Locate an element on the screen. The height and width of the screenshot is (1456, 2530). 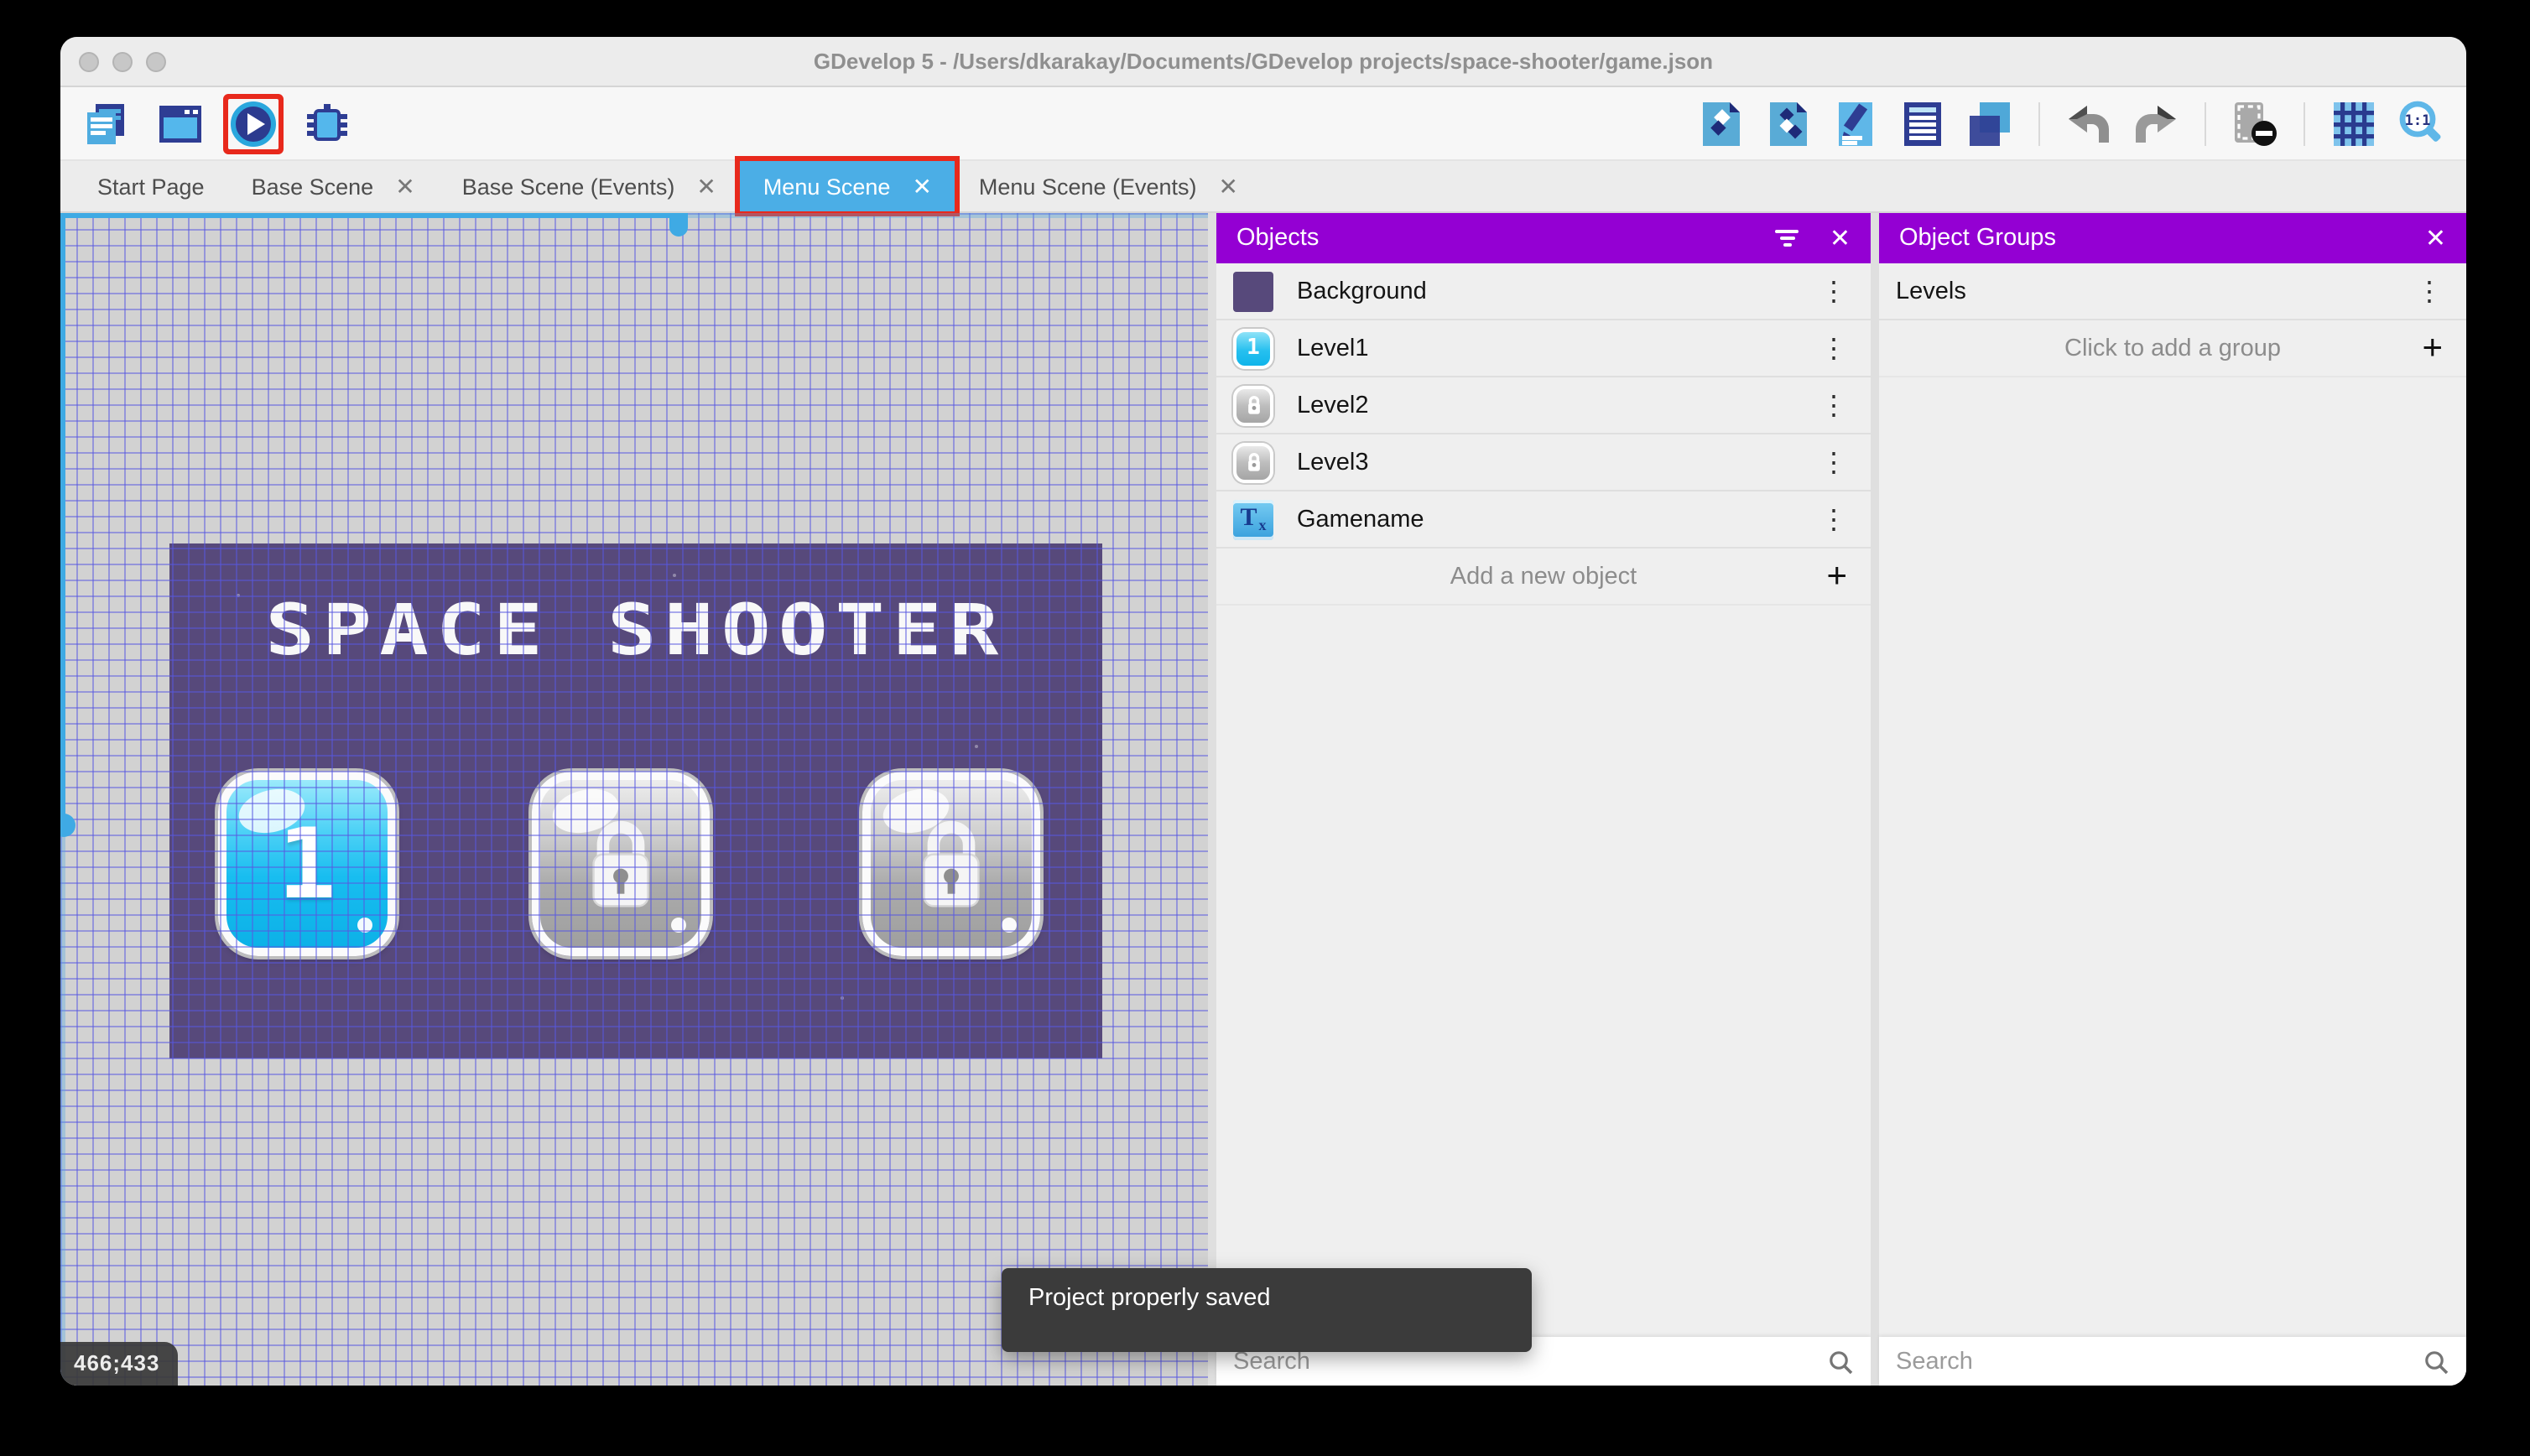
tab-base-scene: Base Scene ✕ is located at coordinates (333, 186).